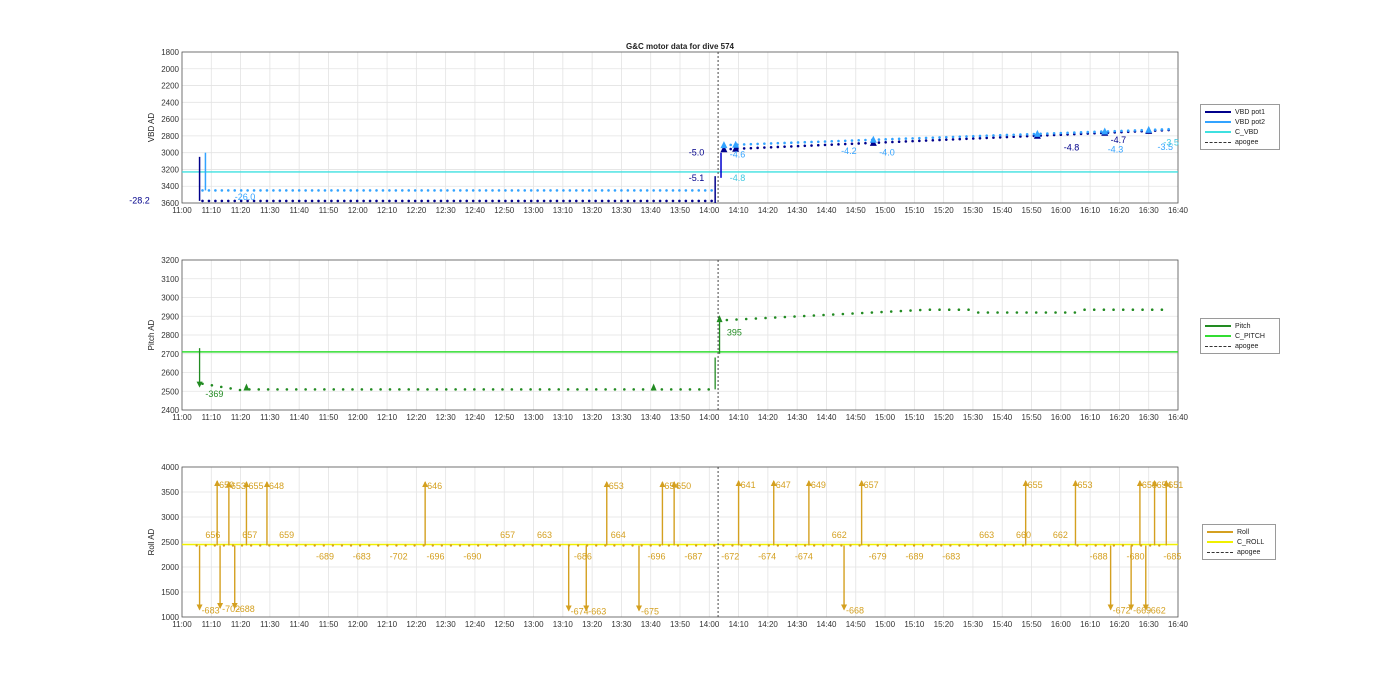 This screenshot has height=698, width=1400. What do you see at coordinates (270, 417) in the screenshot?
I see `x-tick-label: 11:30` at bounding box center [270, 417].